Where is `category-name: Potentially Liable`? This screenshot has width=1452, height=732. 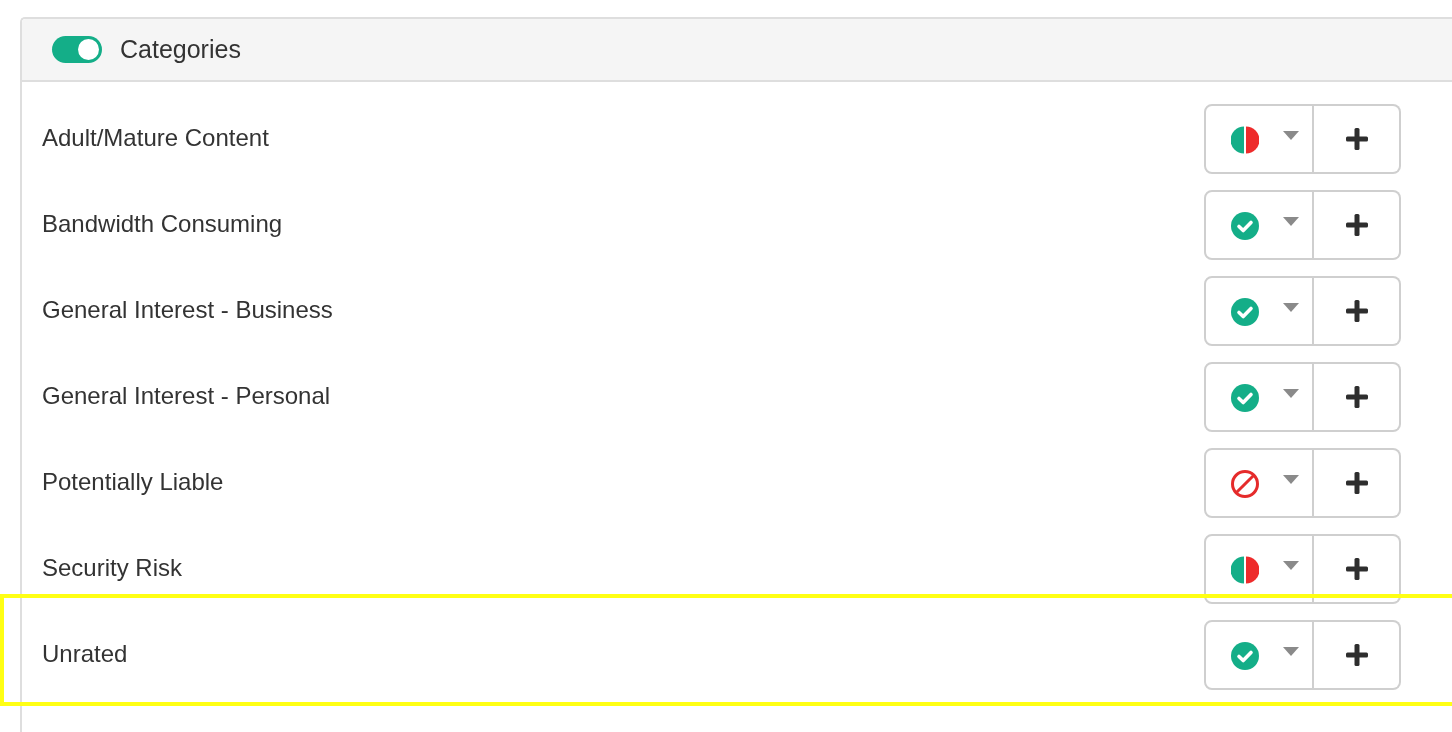 category-name: Potentially Liable is located at coordinates (133, 482).